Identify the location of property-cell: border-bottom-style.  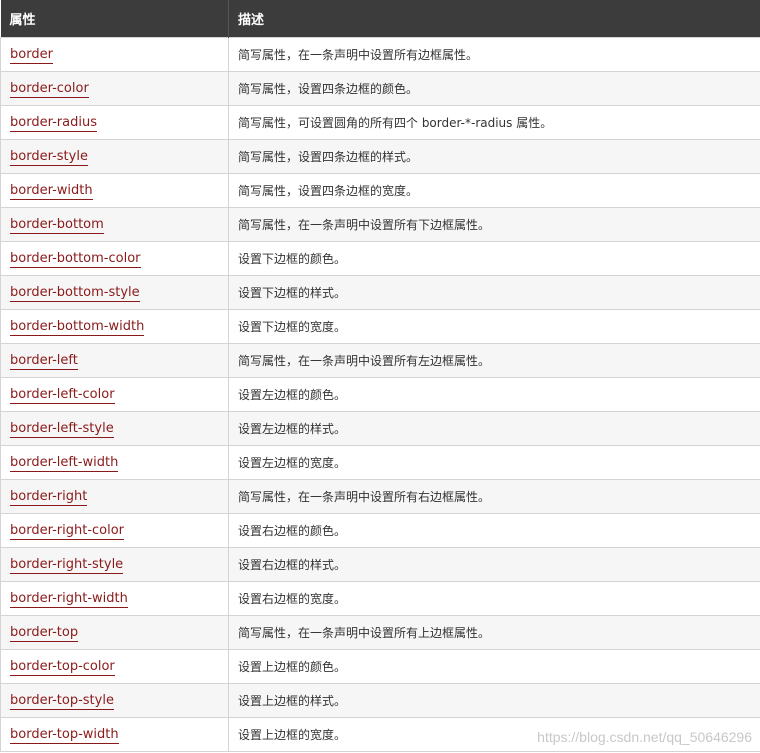
(114, 292).